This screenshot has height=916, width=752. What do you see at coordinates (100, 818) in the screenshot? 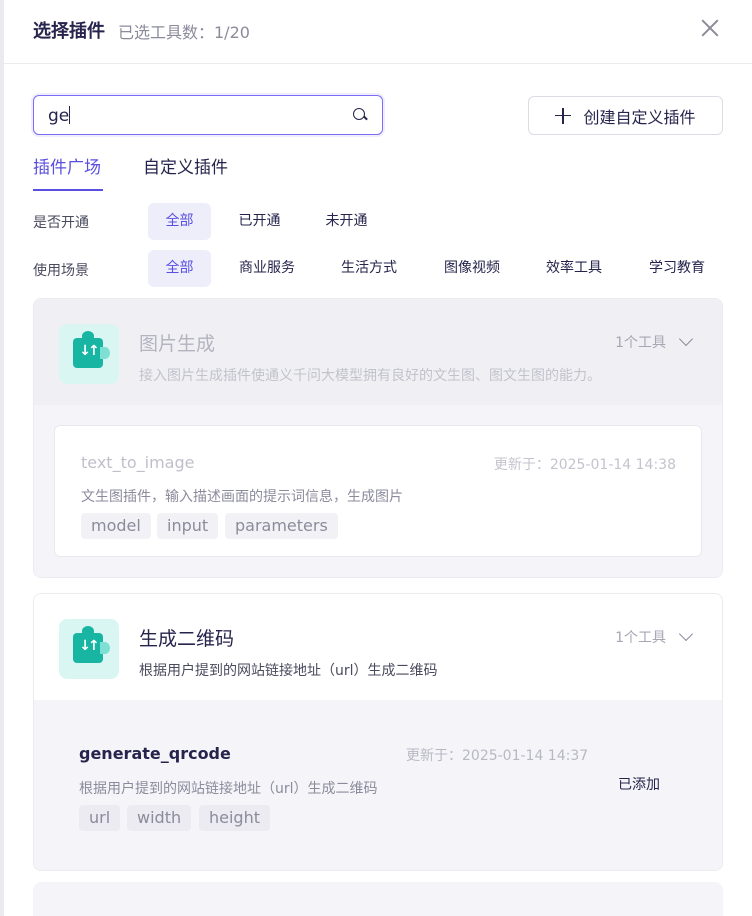
I see `tool-param-tag: url` at bounding box center [100, 818].